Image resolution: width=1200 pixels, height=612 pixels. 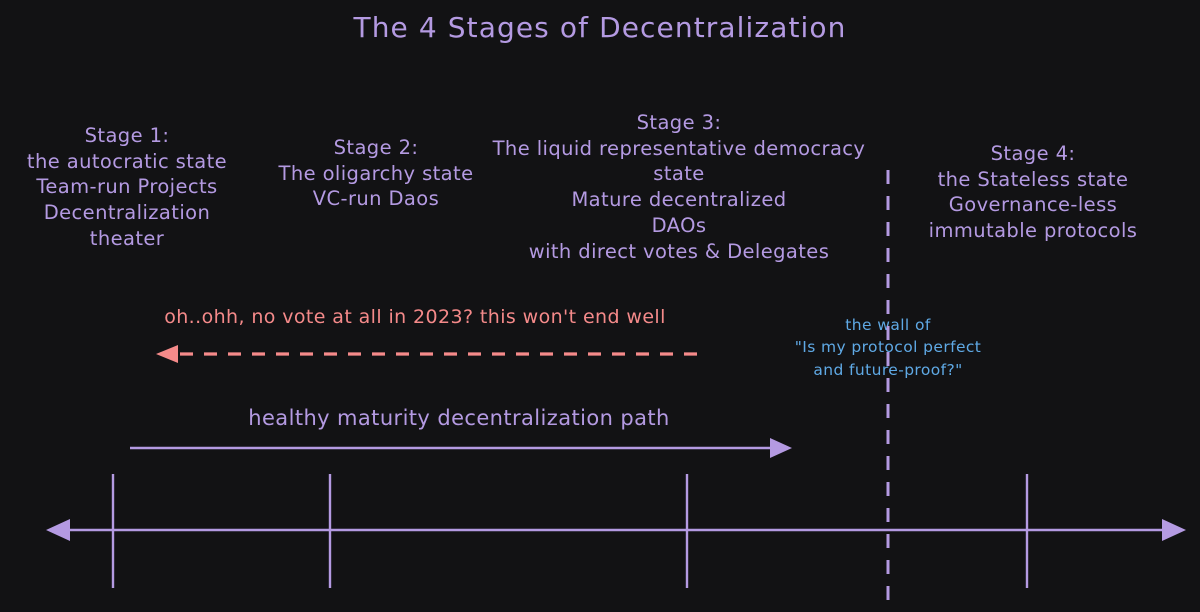 I want to click on regression-arrow-head, so click(x=167, y=354).